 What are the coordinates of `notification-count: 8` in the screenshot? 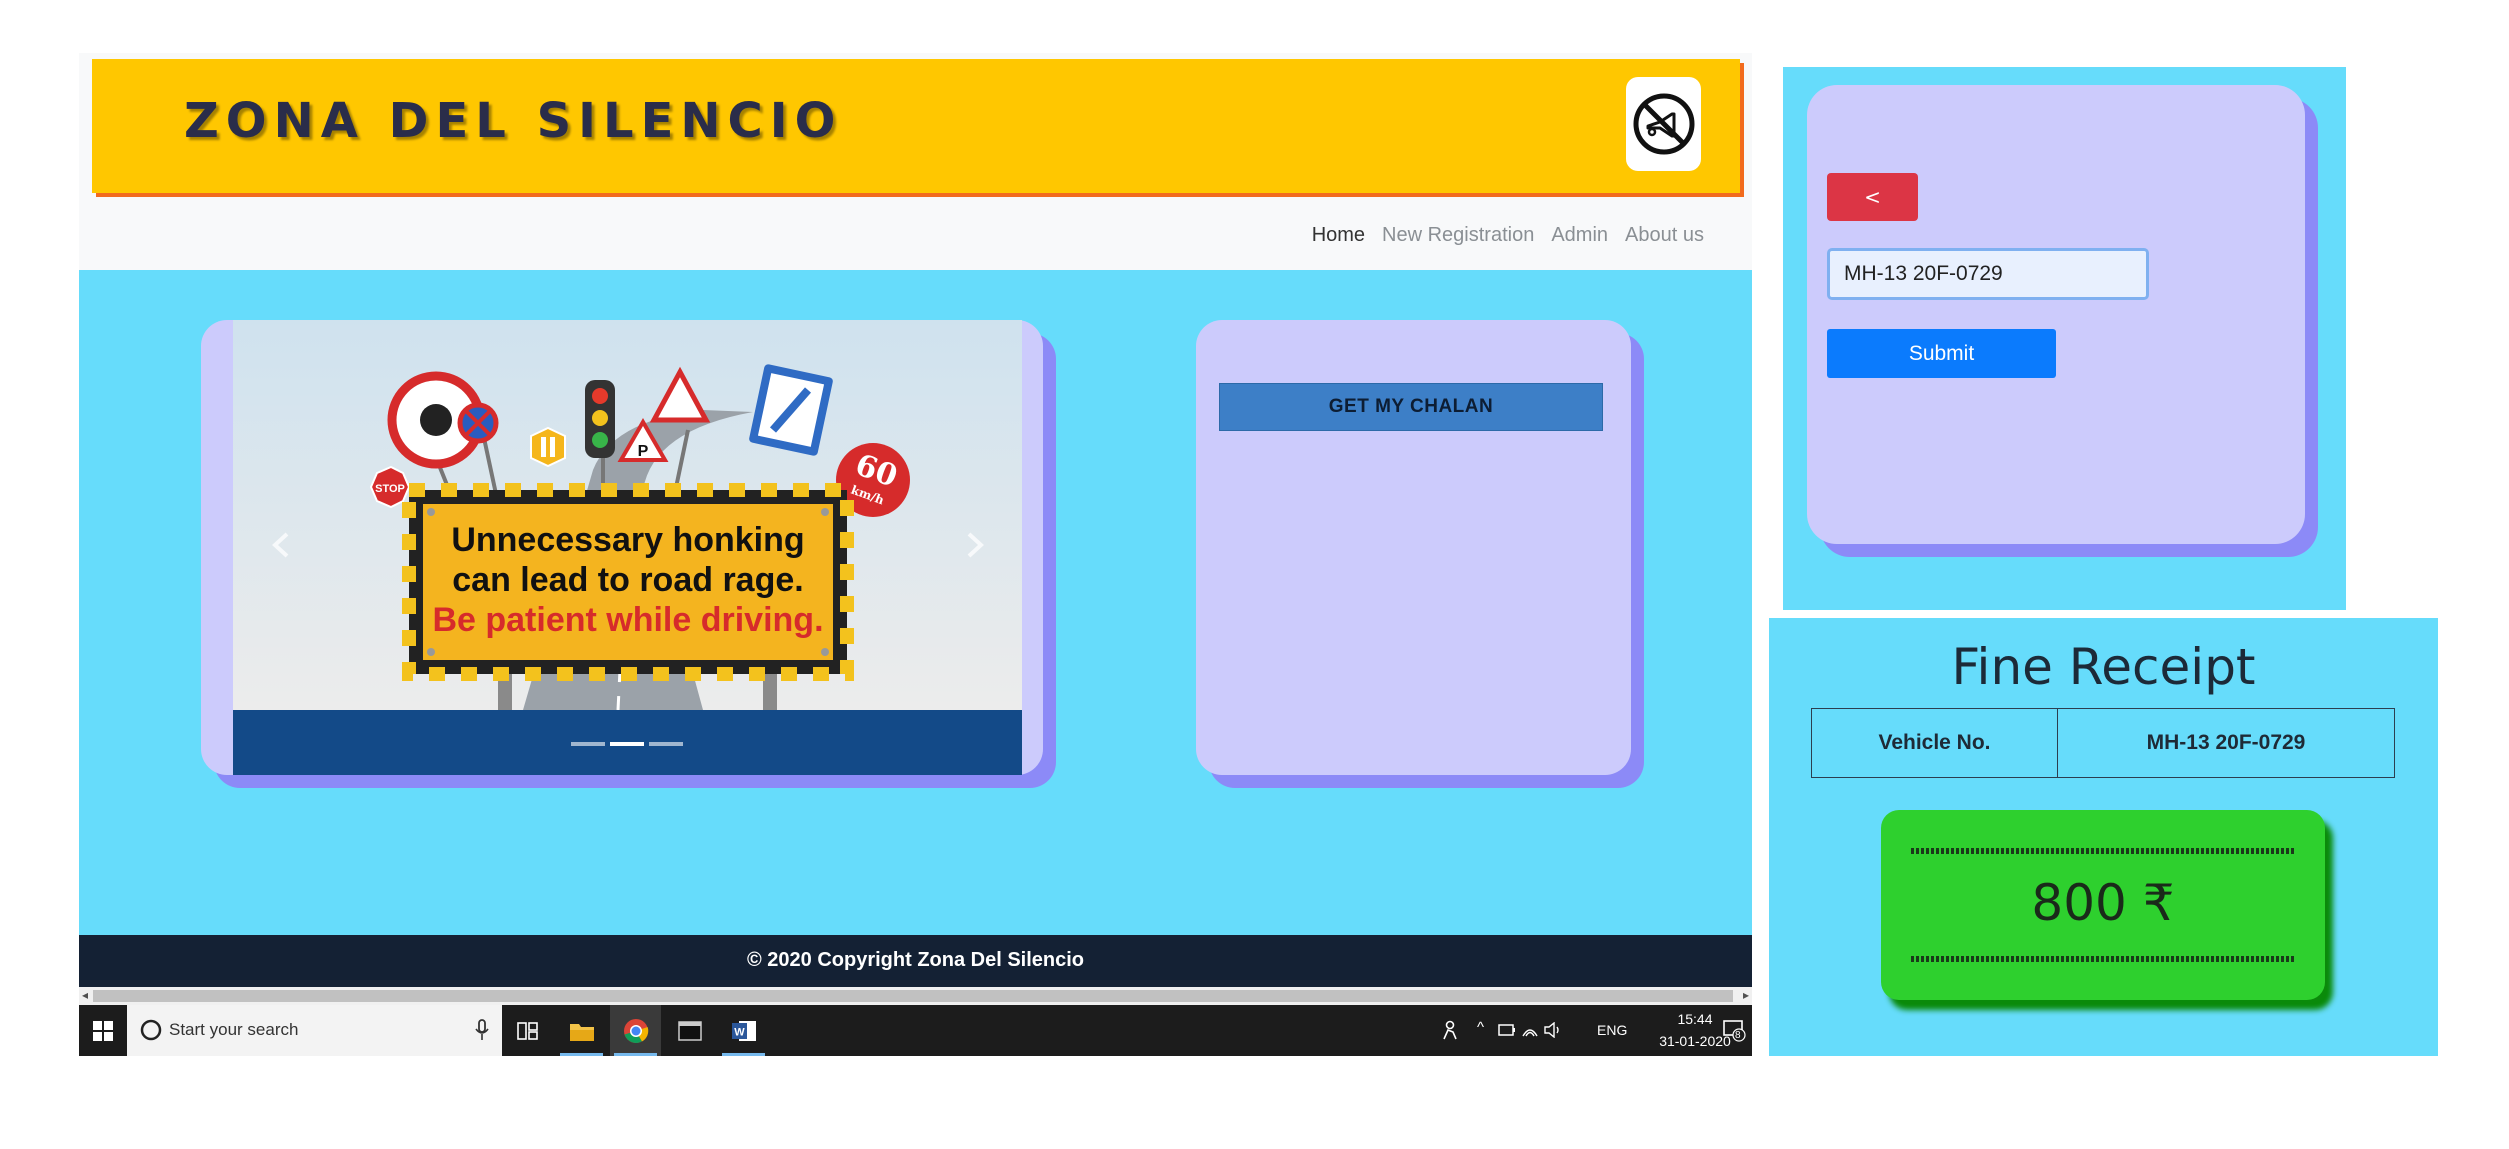 It's located at (1738, 1035).